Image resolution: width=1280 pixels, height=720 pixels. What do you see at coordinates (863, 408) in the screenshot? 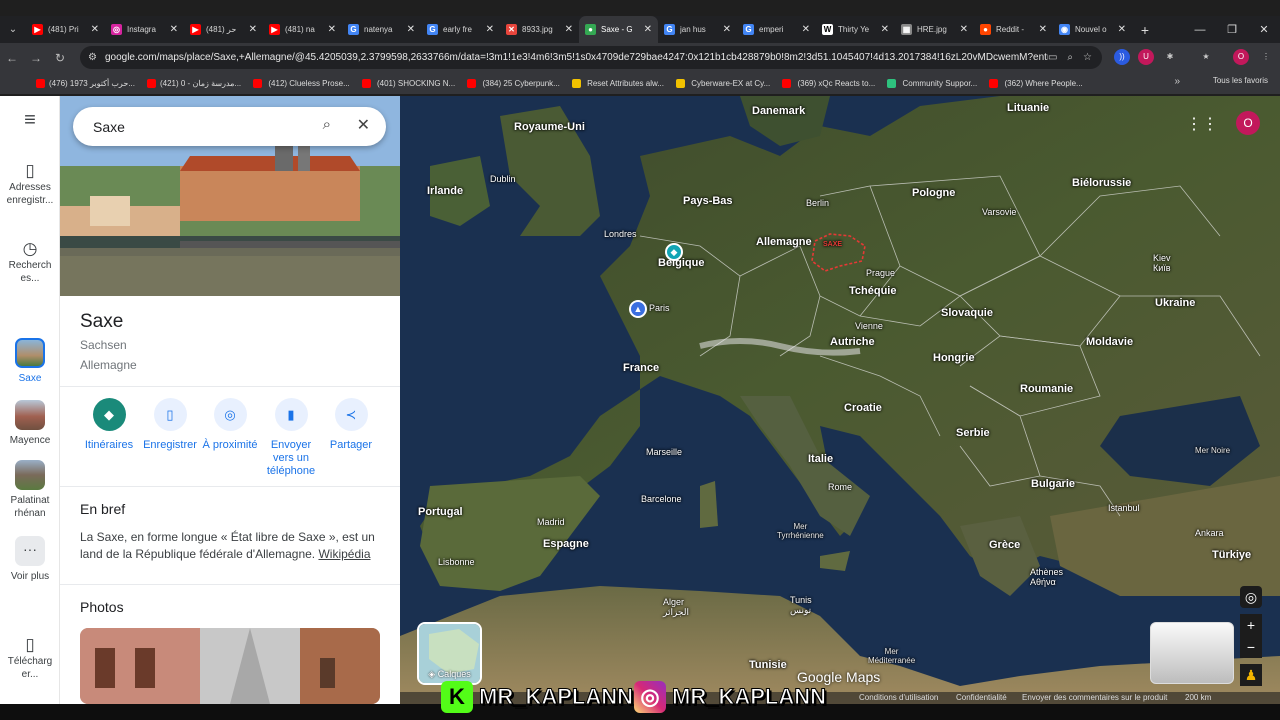
I see `country-label: Croatie` at bounding box center [863, 408].